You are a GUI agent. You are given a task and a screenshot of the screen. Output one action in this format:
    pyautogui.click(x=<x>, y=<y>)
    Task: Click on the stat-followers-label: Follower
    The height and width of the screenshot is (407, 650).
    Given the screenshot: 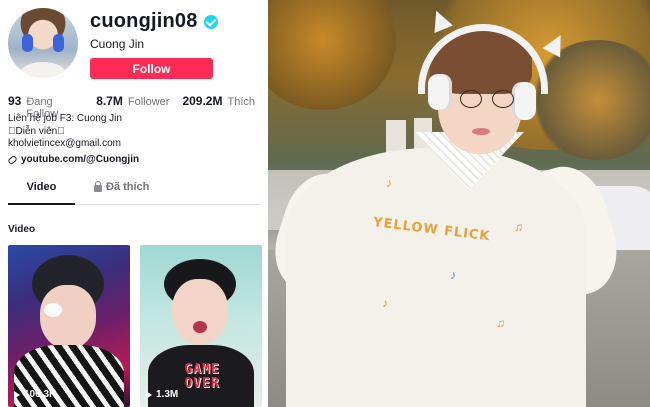 What is the action you would take?
    pyautogui.click(x=148, y=102)
    